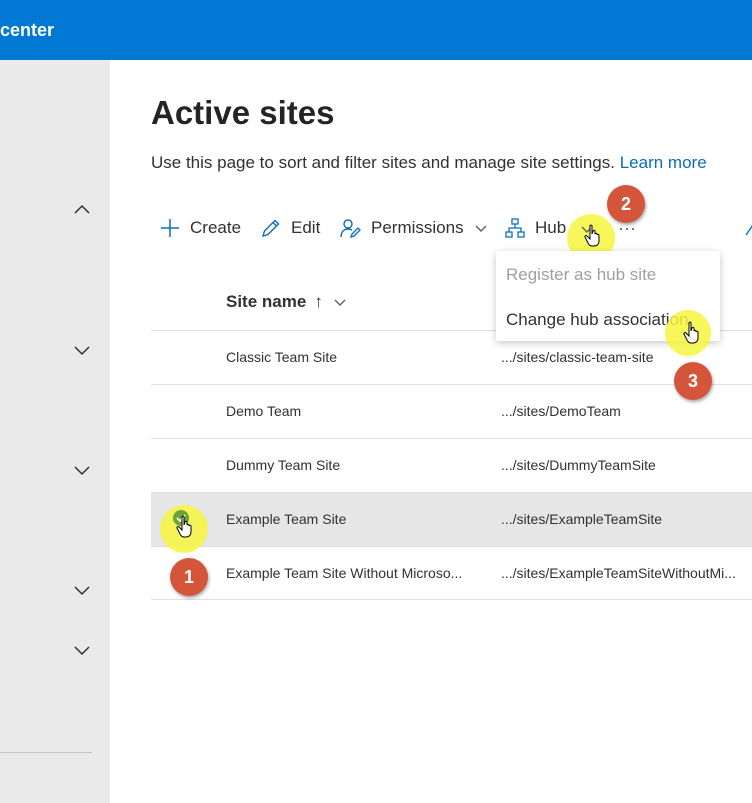 The width and height of the screenshot is (752, 803). I want to click on site-name-cell: Demo Team, so click(264, 411).